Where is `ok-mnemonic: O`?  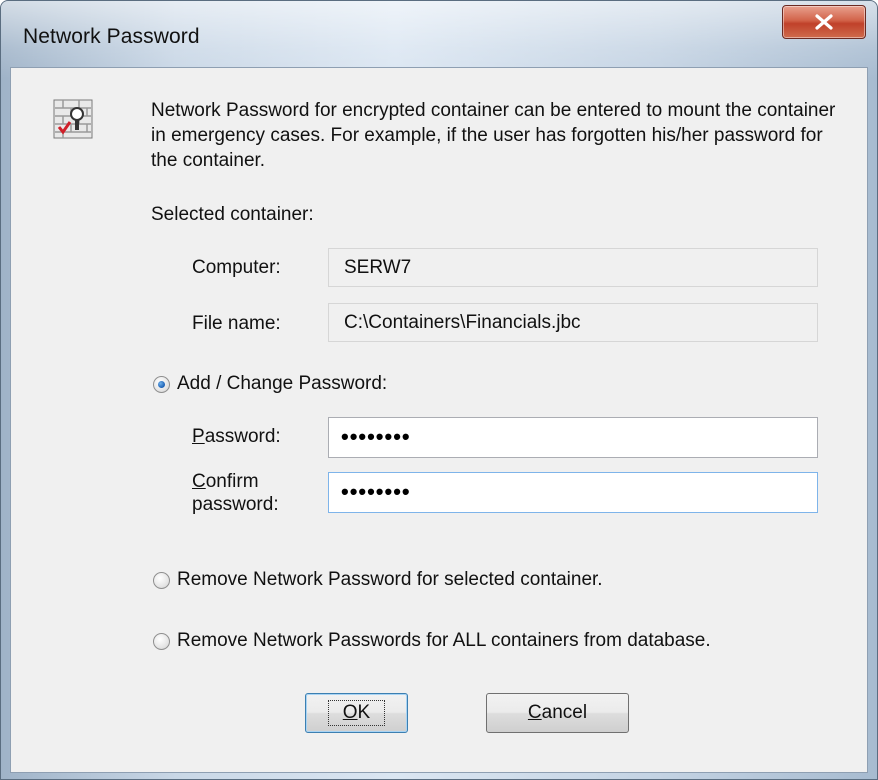
ok-mnemonic: O is located at coordinates (350, 712).